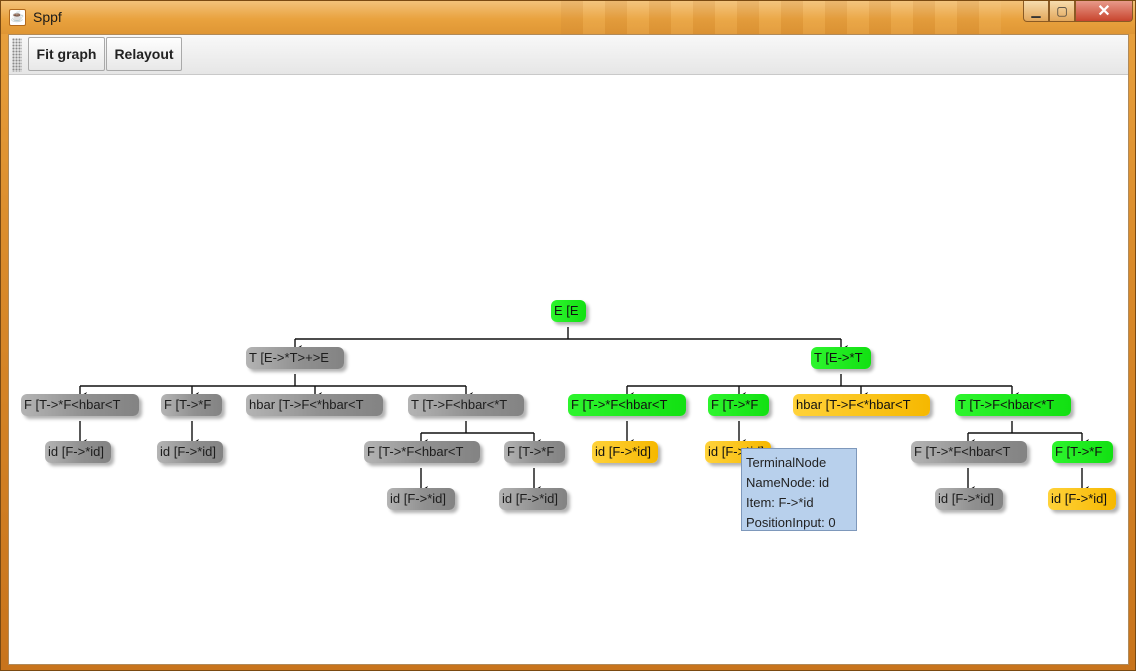  Describe the element at coordinates (861, 405) in the screenshot. I see `graph-node-hbar-2: hbar [T->F<*hbar<T` at that location.